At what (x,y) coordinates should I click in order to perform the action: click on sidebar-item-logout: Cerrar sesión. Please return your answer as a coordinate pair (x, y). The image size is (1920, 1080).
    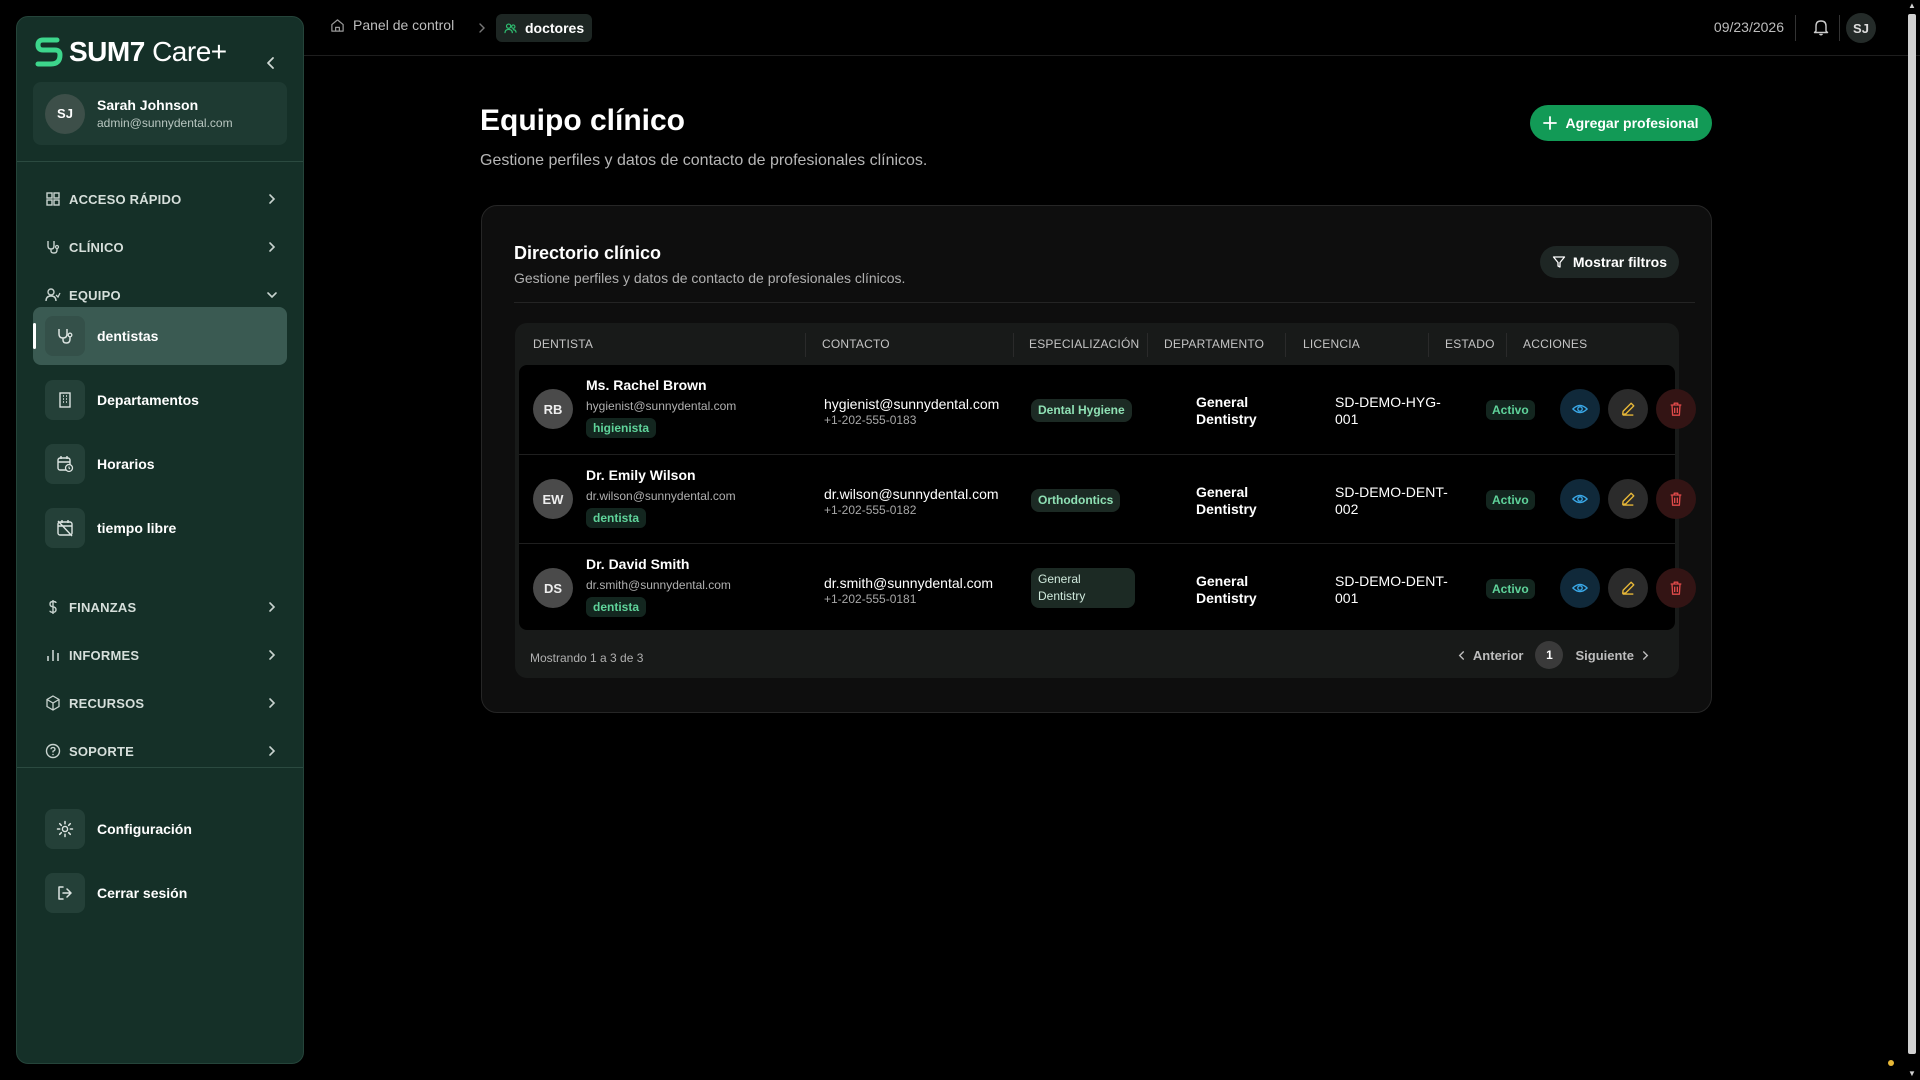
    Looking at the image, I should click on (160, 893).